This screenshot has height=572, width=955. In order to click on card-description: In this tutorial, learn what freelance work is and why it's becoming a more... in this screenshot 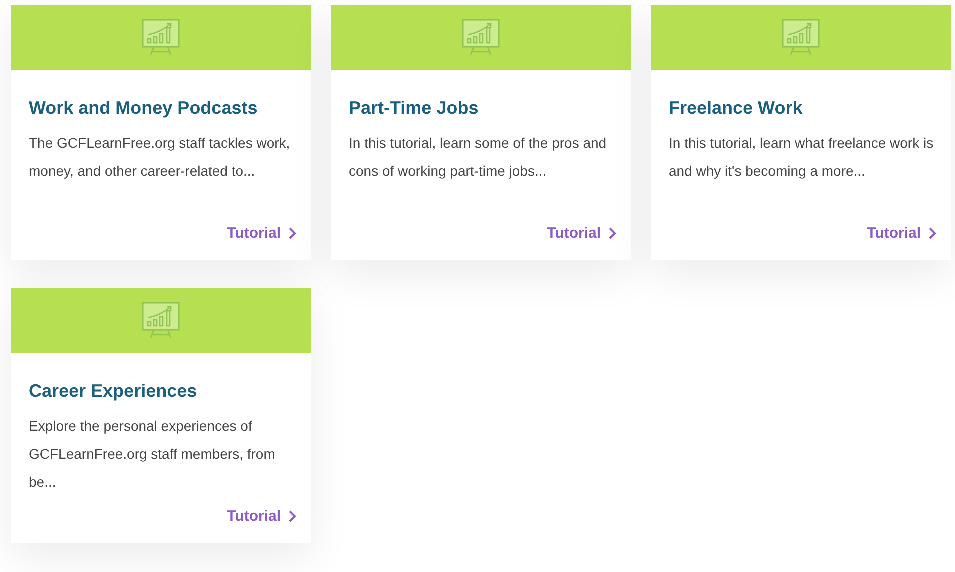, I will do `click(802, 157)`.